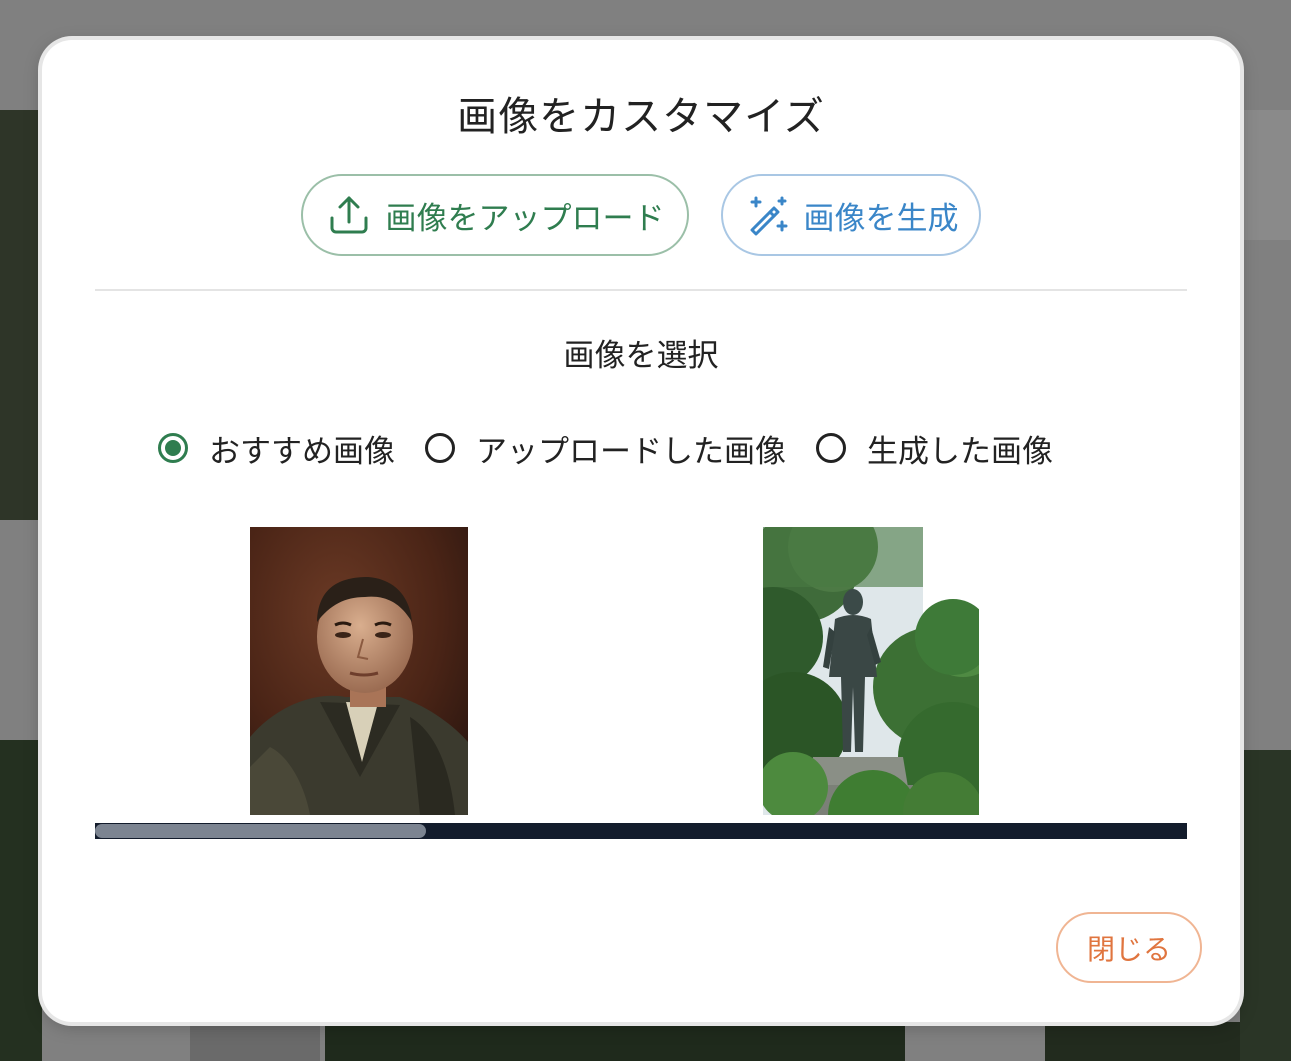 Image resolution: width=1291 pixels, height=1061 pixels. I want to click on portrait-image, so click(359, 671).